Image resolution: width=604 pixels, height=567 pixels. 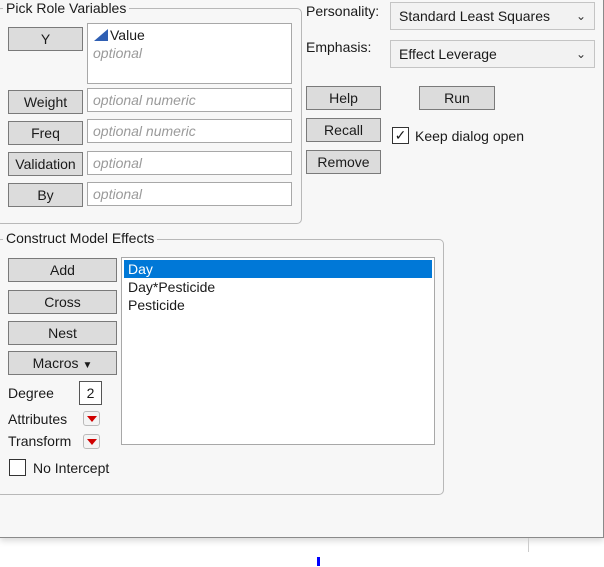 What do you see at coordinates (45, 164) in the screenshot?
I see `validation-role-button: Validation` at bounding box center [45, 164].